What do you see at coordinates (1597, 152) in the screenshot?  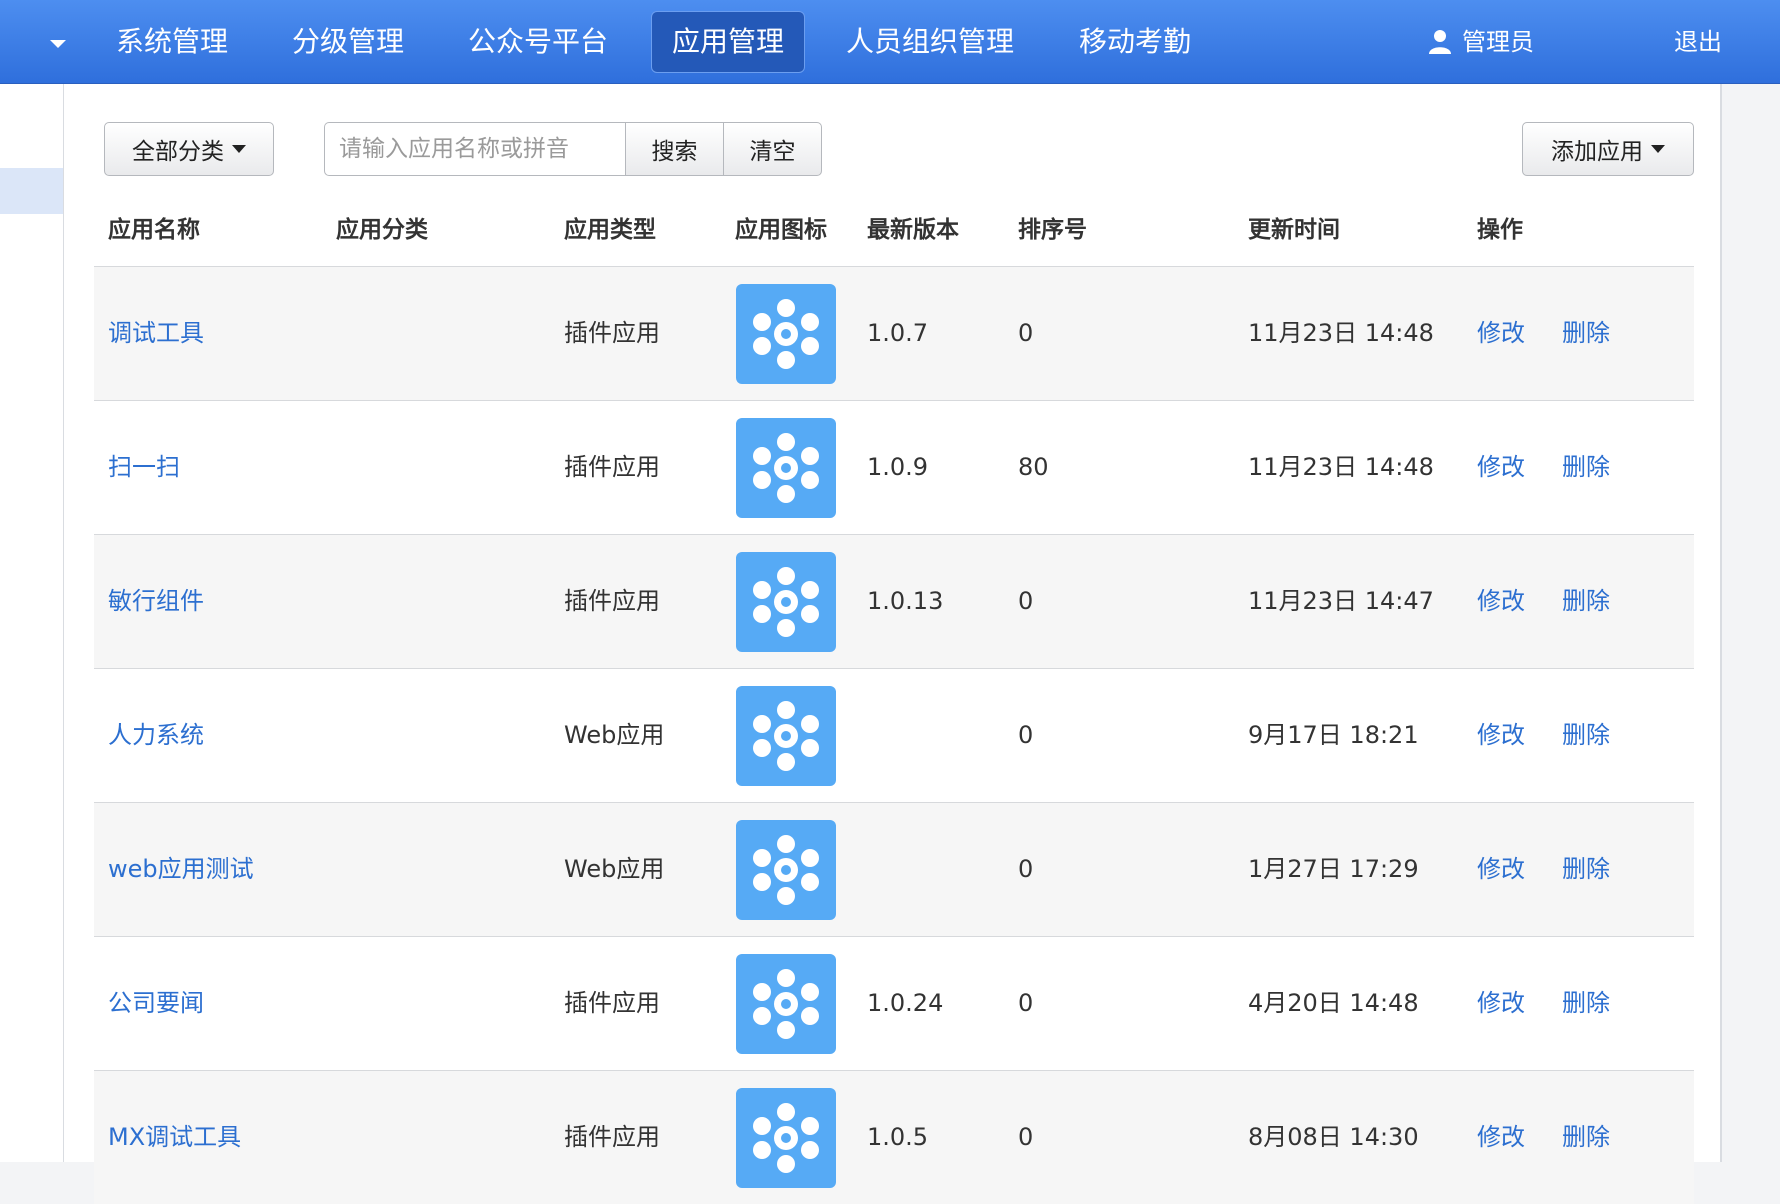 I see `add-app-label: 添加应用` at bounding box center [1597, 152].